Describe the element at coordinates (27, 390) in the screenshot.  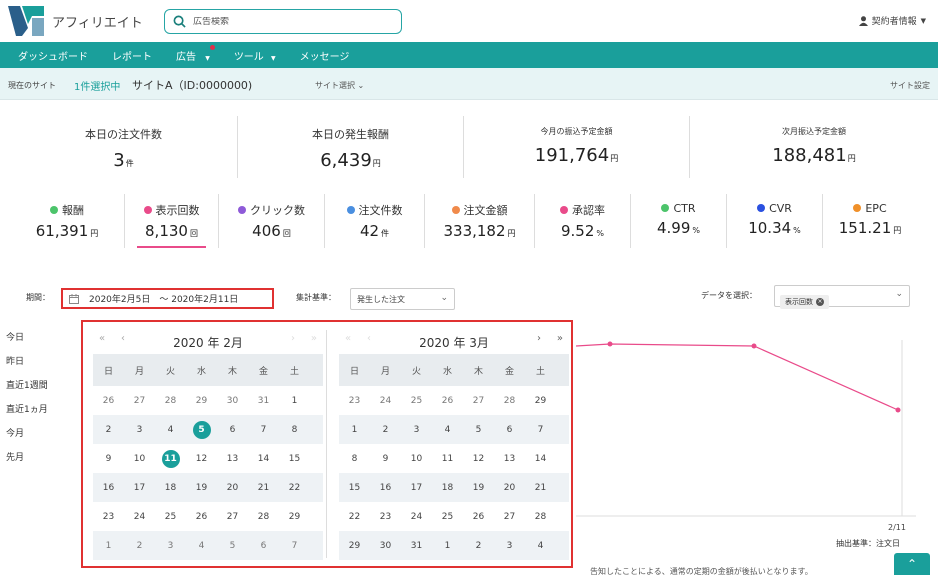
I see `quick-range-item: 直近1週間` at that location.